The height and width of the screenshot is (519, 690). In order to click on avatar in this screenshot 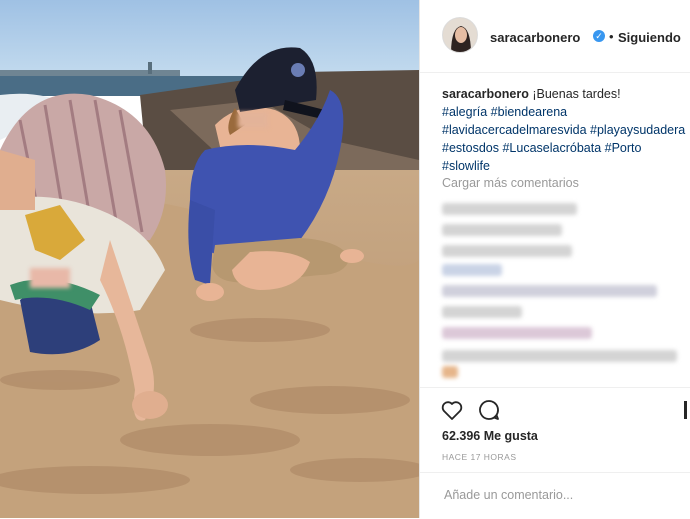, I will do `click(460, 35)`.